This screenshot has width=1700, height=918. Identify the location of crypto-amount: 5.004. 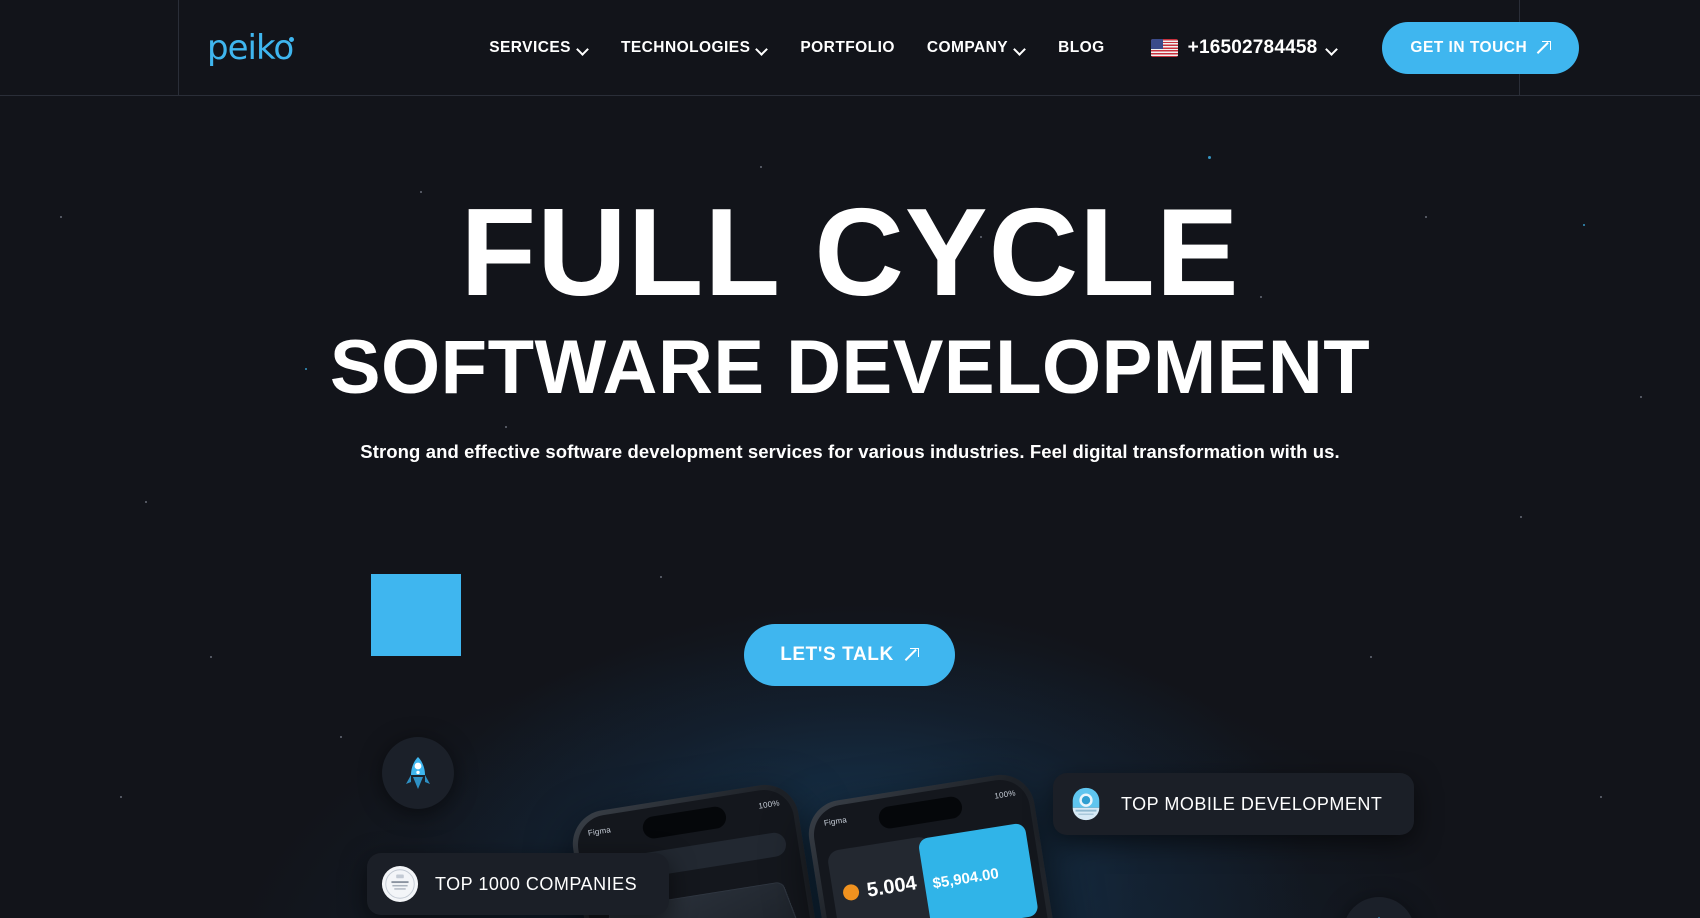
(892, 887).